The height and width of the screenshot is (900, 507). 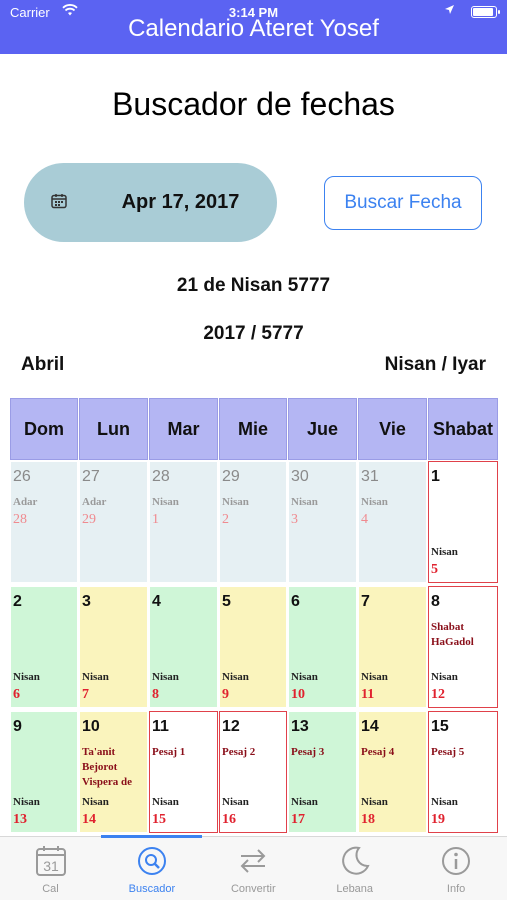 I want to click on hebrew-day-number: 9, so click(x=225, y=694).